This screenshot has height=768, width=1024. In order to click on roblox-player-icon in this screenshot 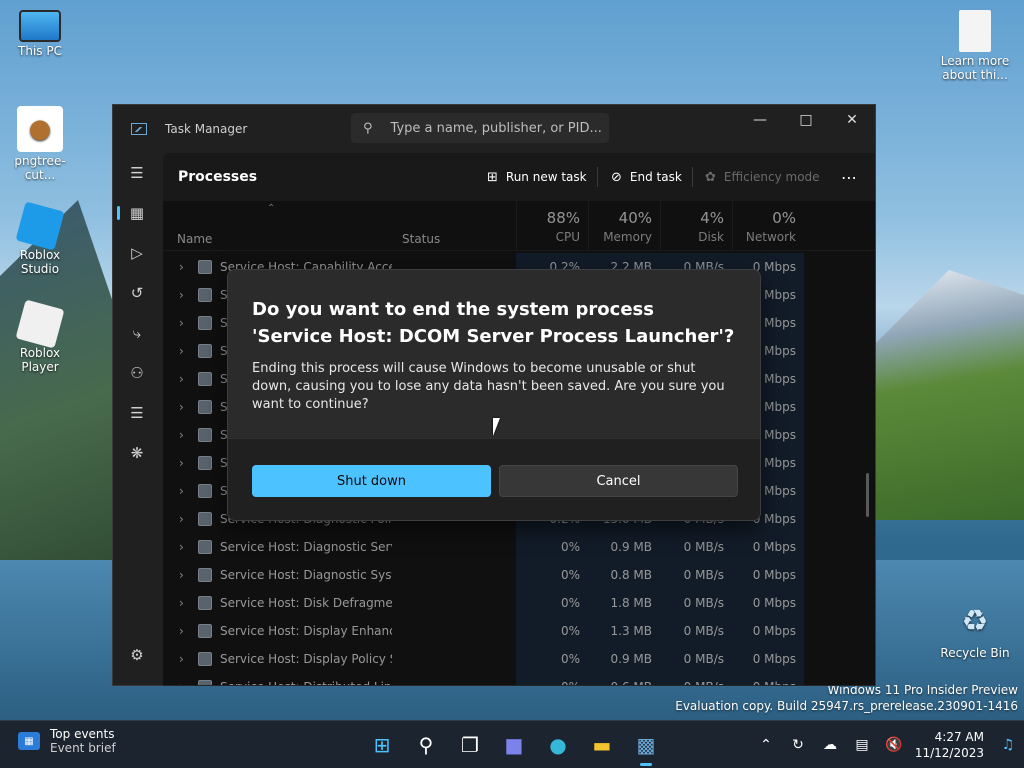, I will do `click(40, 324)`.